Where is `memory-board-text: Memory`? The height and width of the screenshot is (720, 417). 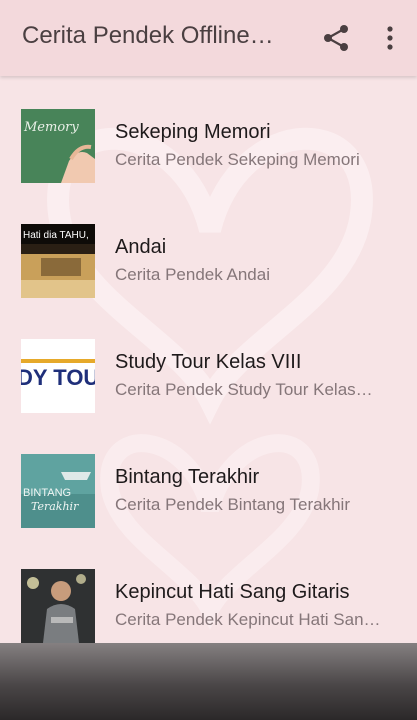 memory-board-text: Memory is located at coordinates (51, 127).